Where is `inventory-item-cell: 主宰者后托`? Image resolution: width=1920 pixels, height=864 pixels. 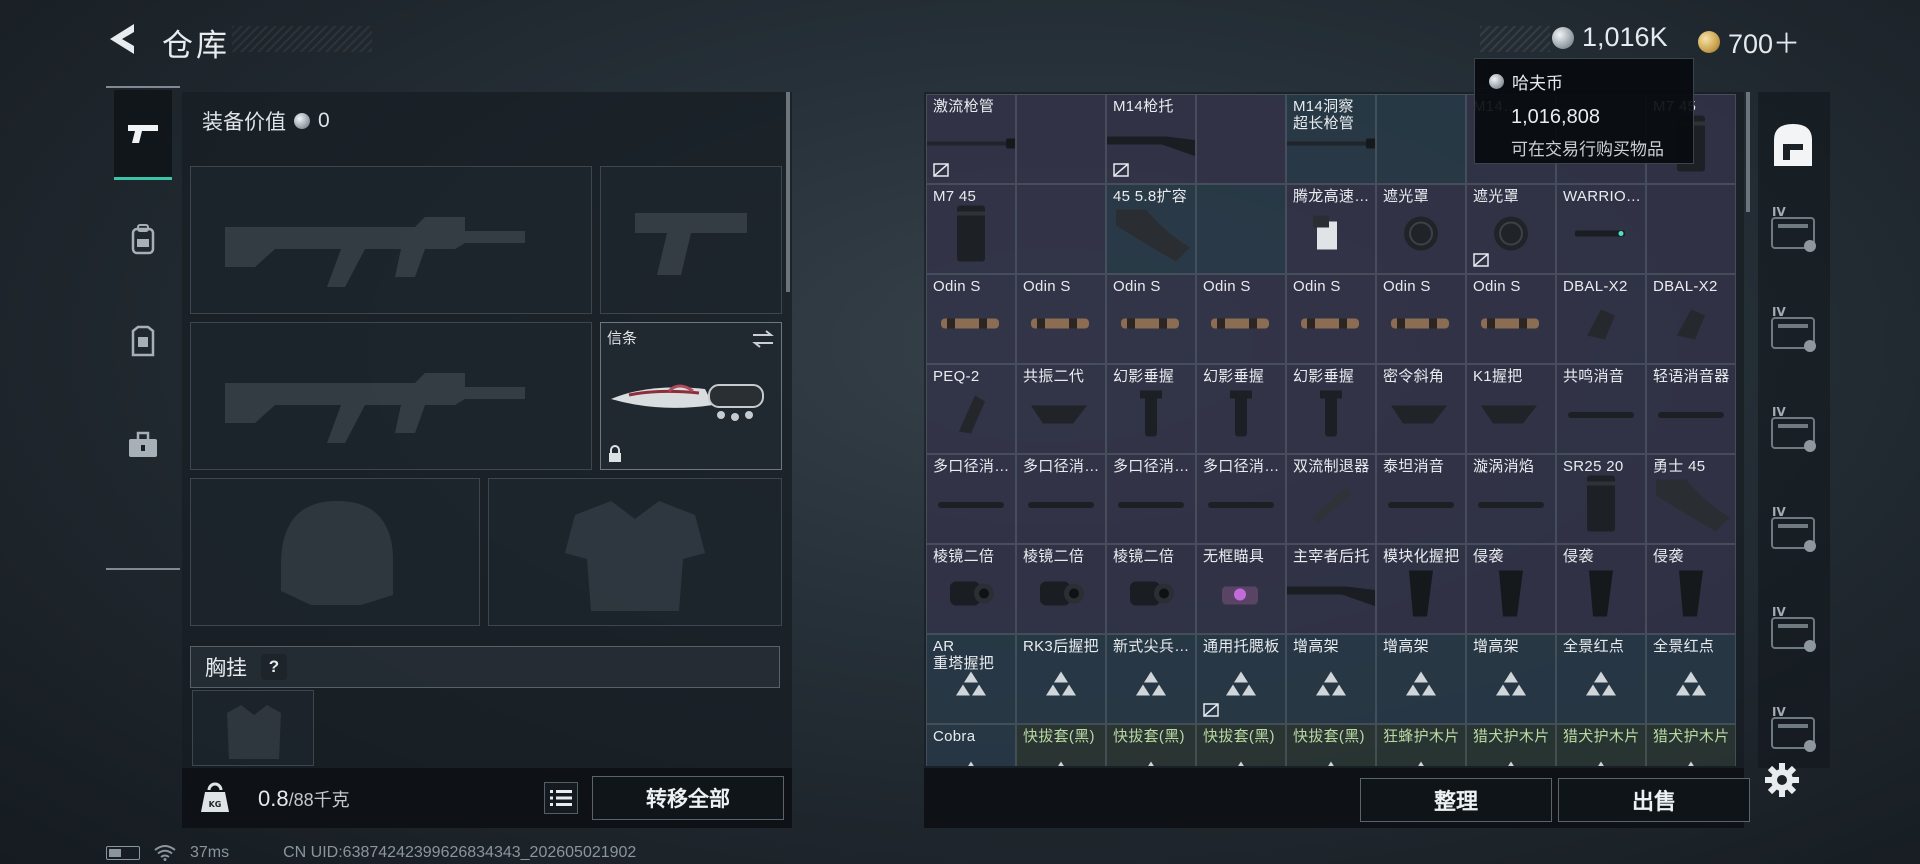 inventory-item-cell: 主宰者后托 is located at coordinates (1331, 589).